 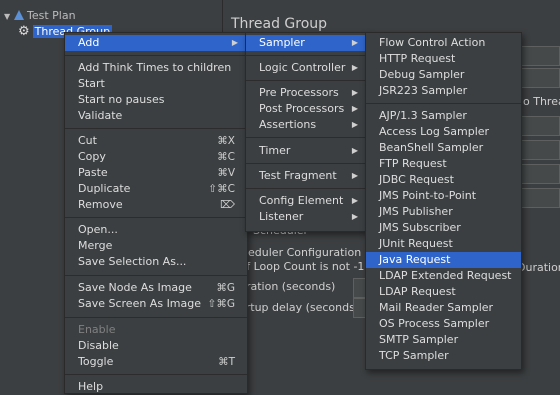 I want to click on menu-item-label: Config Element, so click(x=301, y=200).